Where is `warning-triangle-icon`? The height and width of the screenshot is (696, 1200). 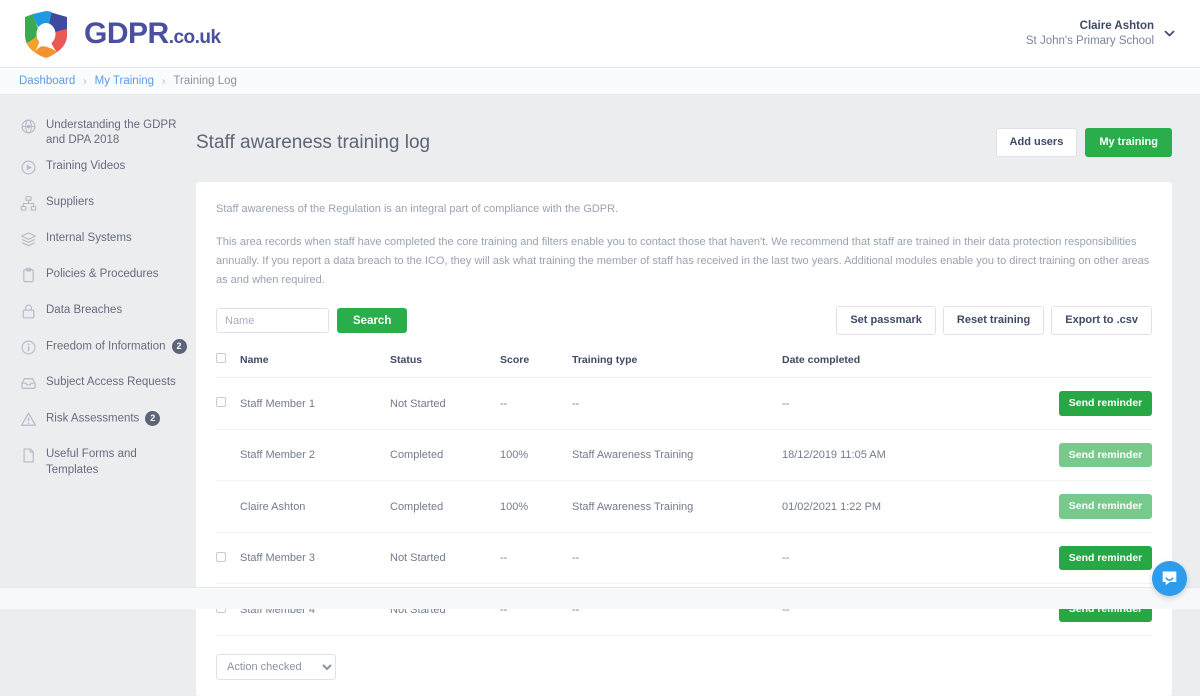 warning-triangle-icon is located at coordinates (28, 419).